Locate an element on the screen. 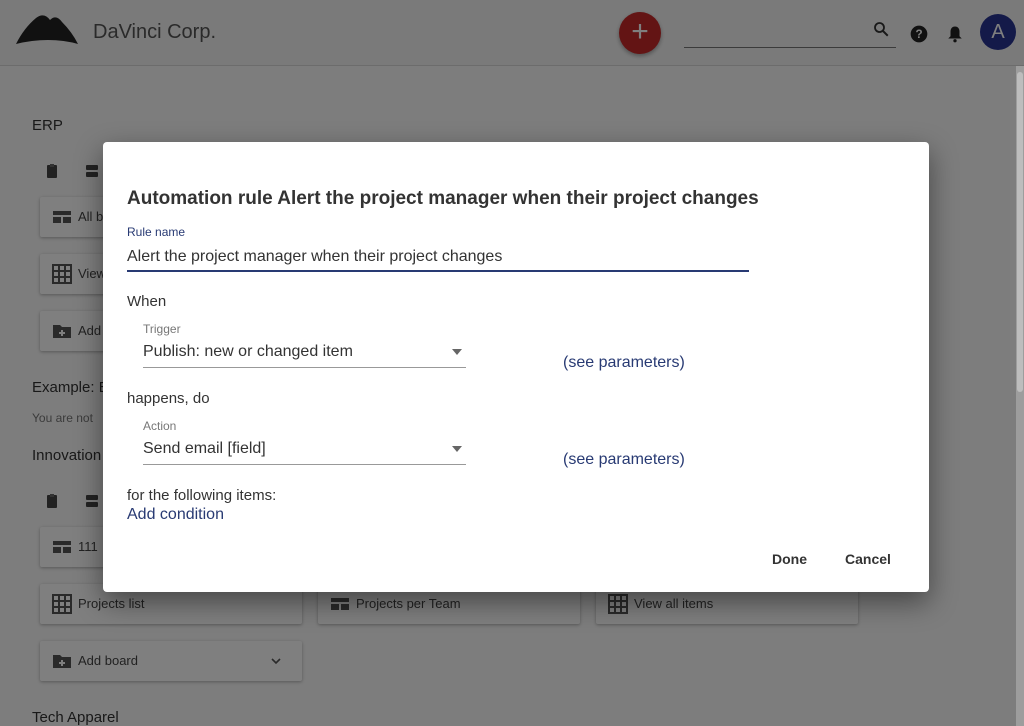  when-label: When is located at coordinates (147, 301).